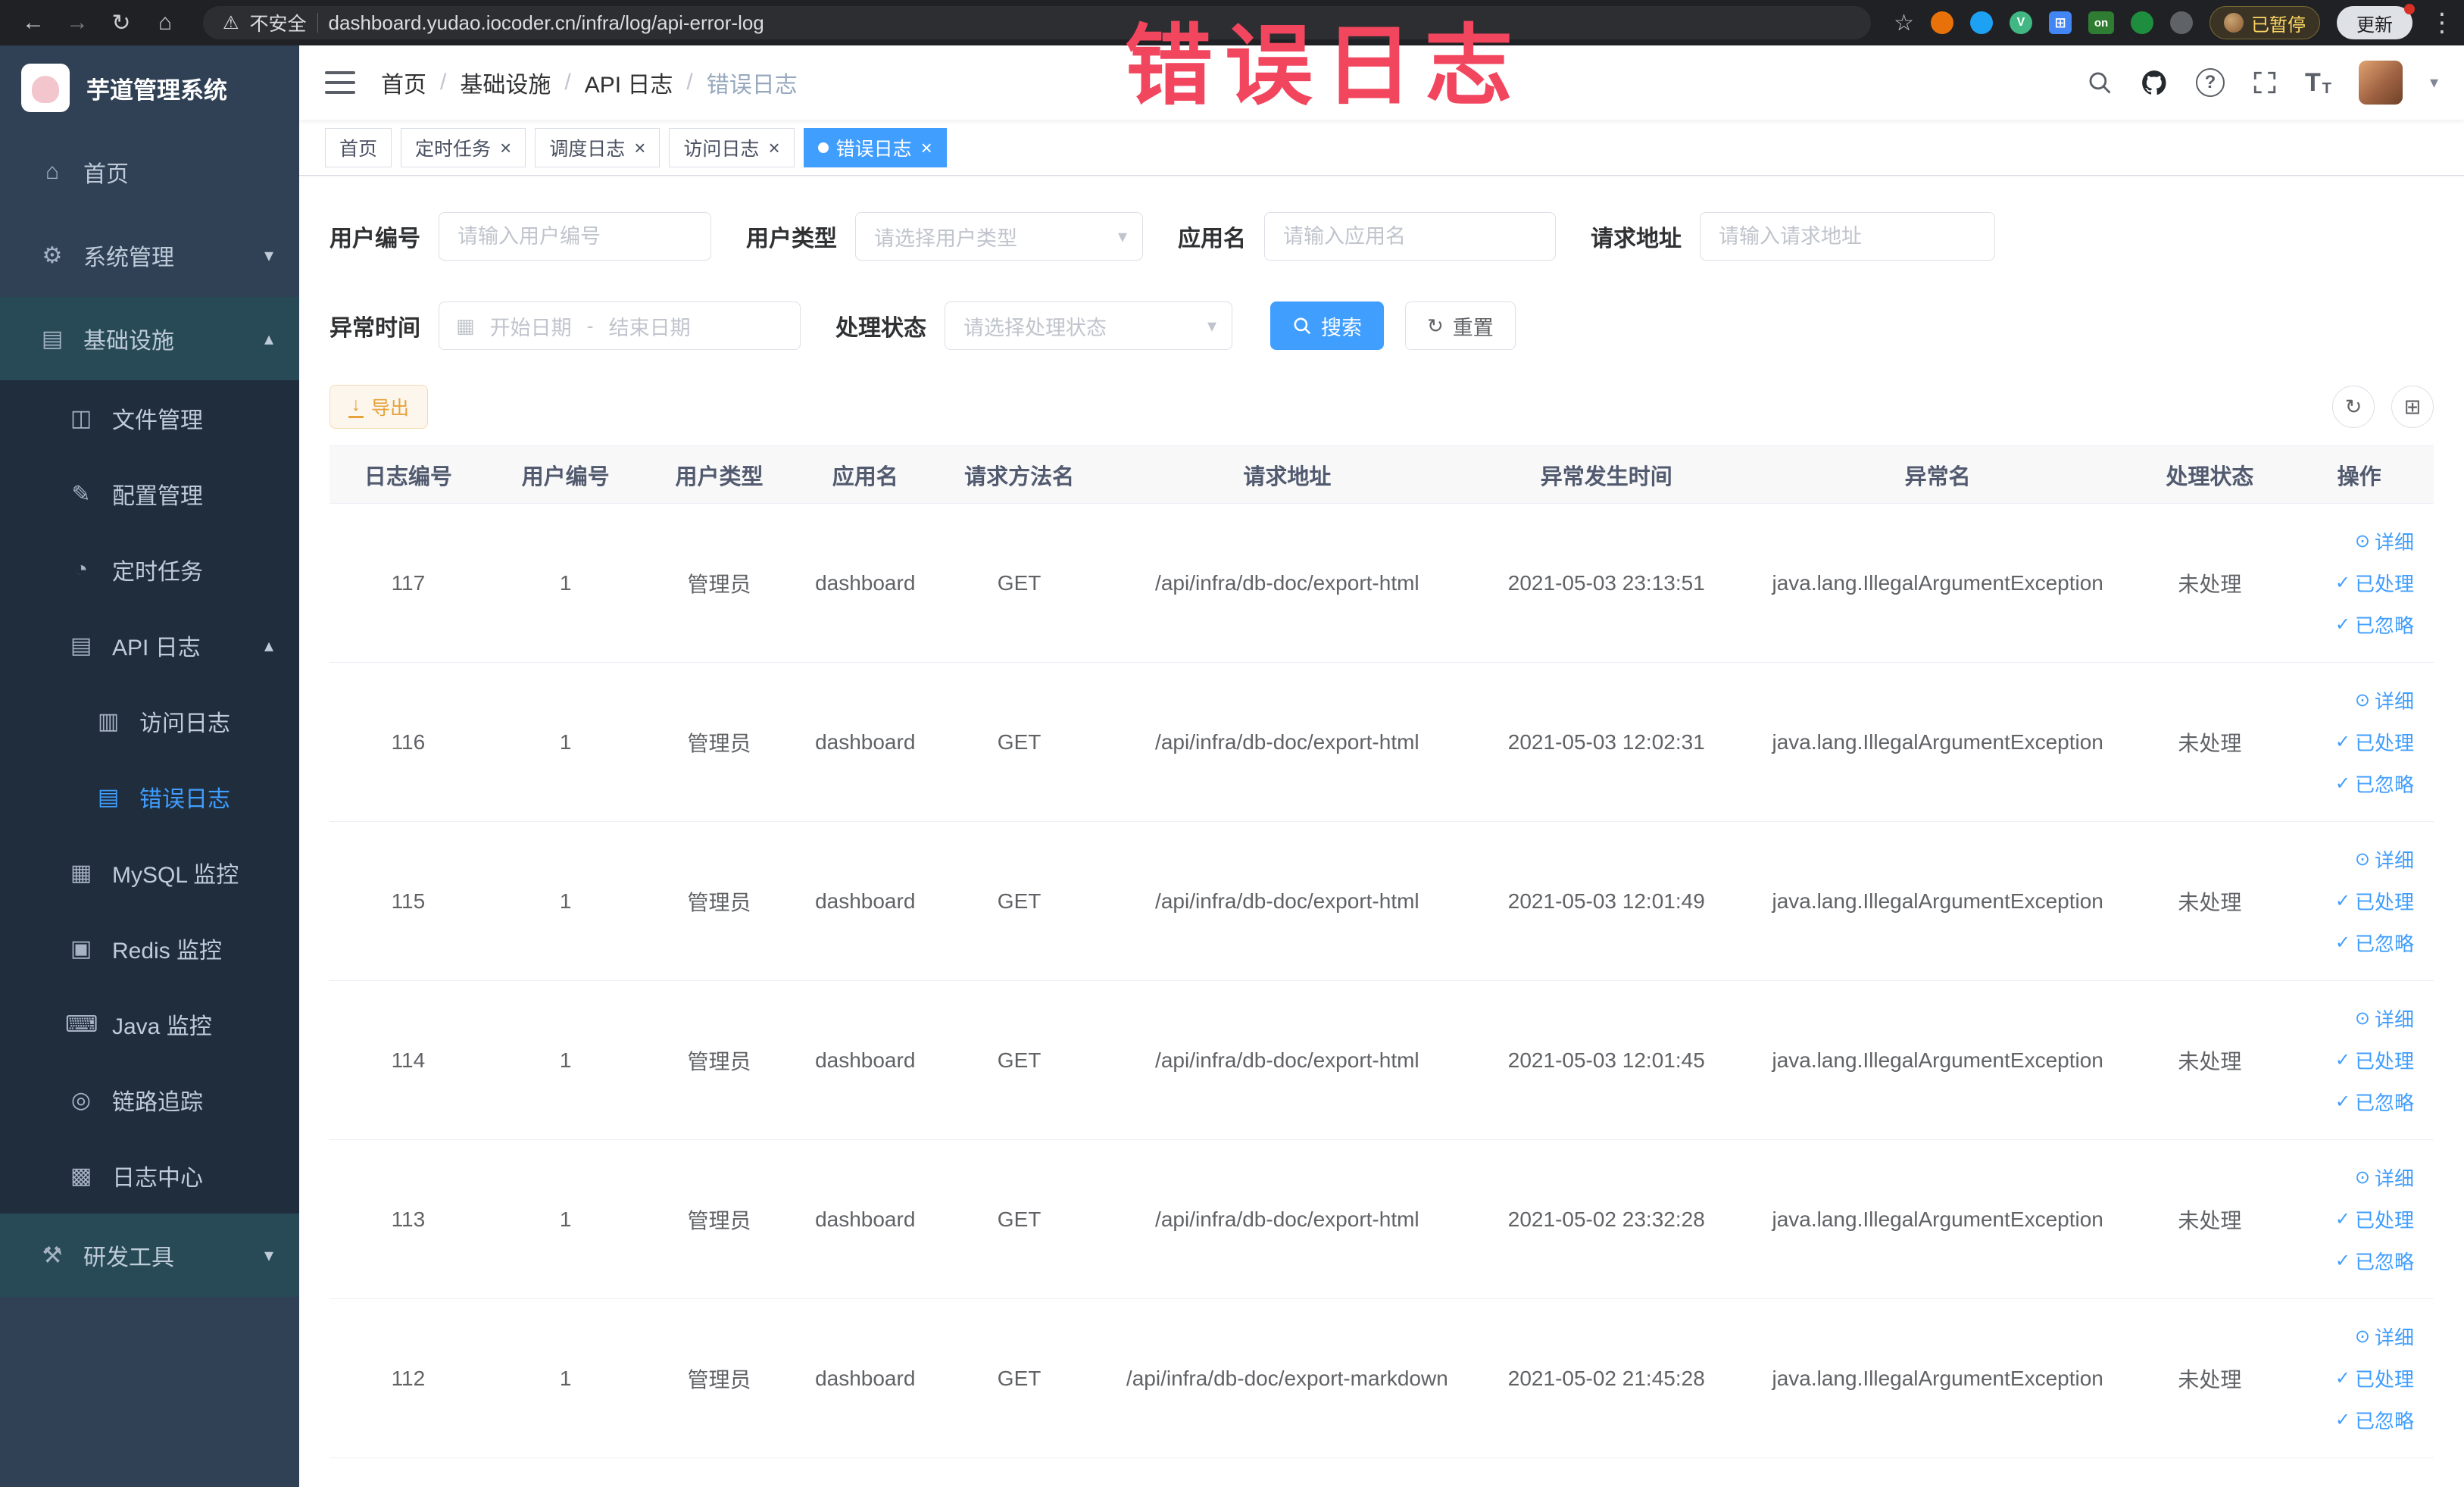  Describe the element at coordinates (1460, 325) in the screenshot. I see `reset-button: ↻ 重置` at that location.